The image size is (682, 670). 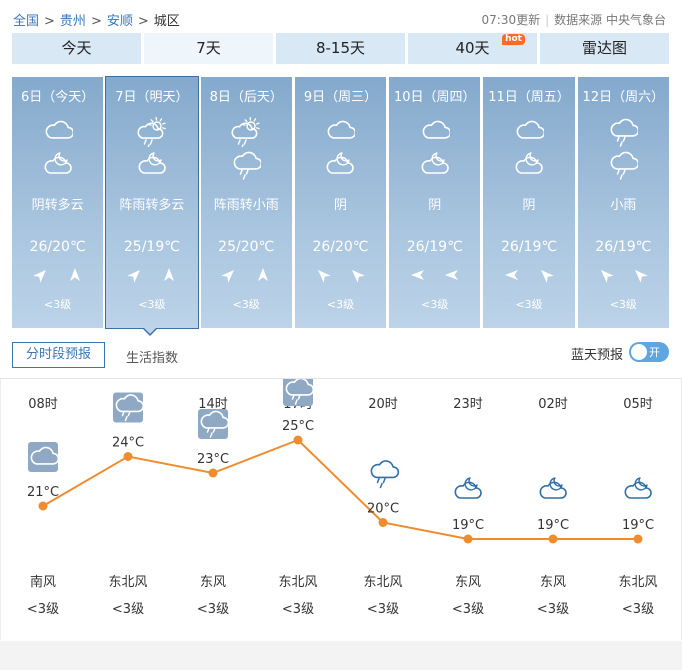 I want to click on day-card: 7日（明天） 阵雨转多云 25/19℃ <3级, so click(x=152, y=202).